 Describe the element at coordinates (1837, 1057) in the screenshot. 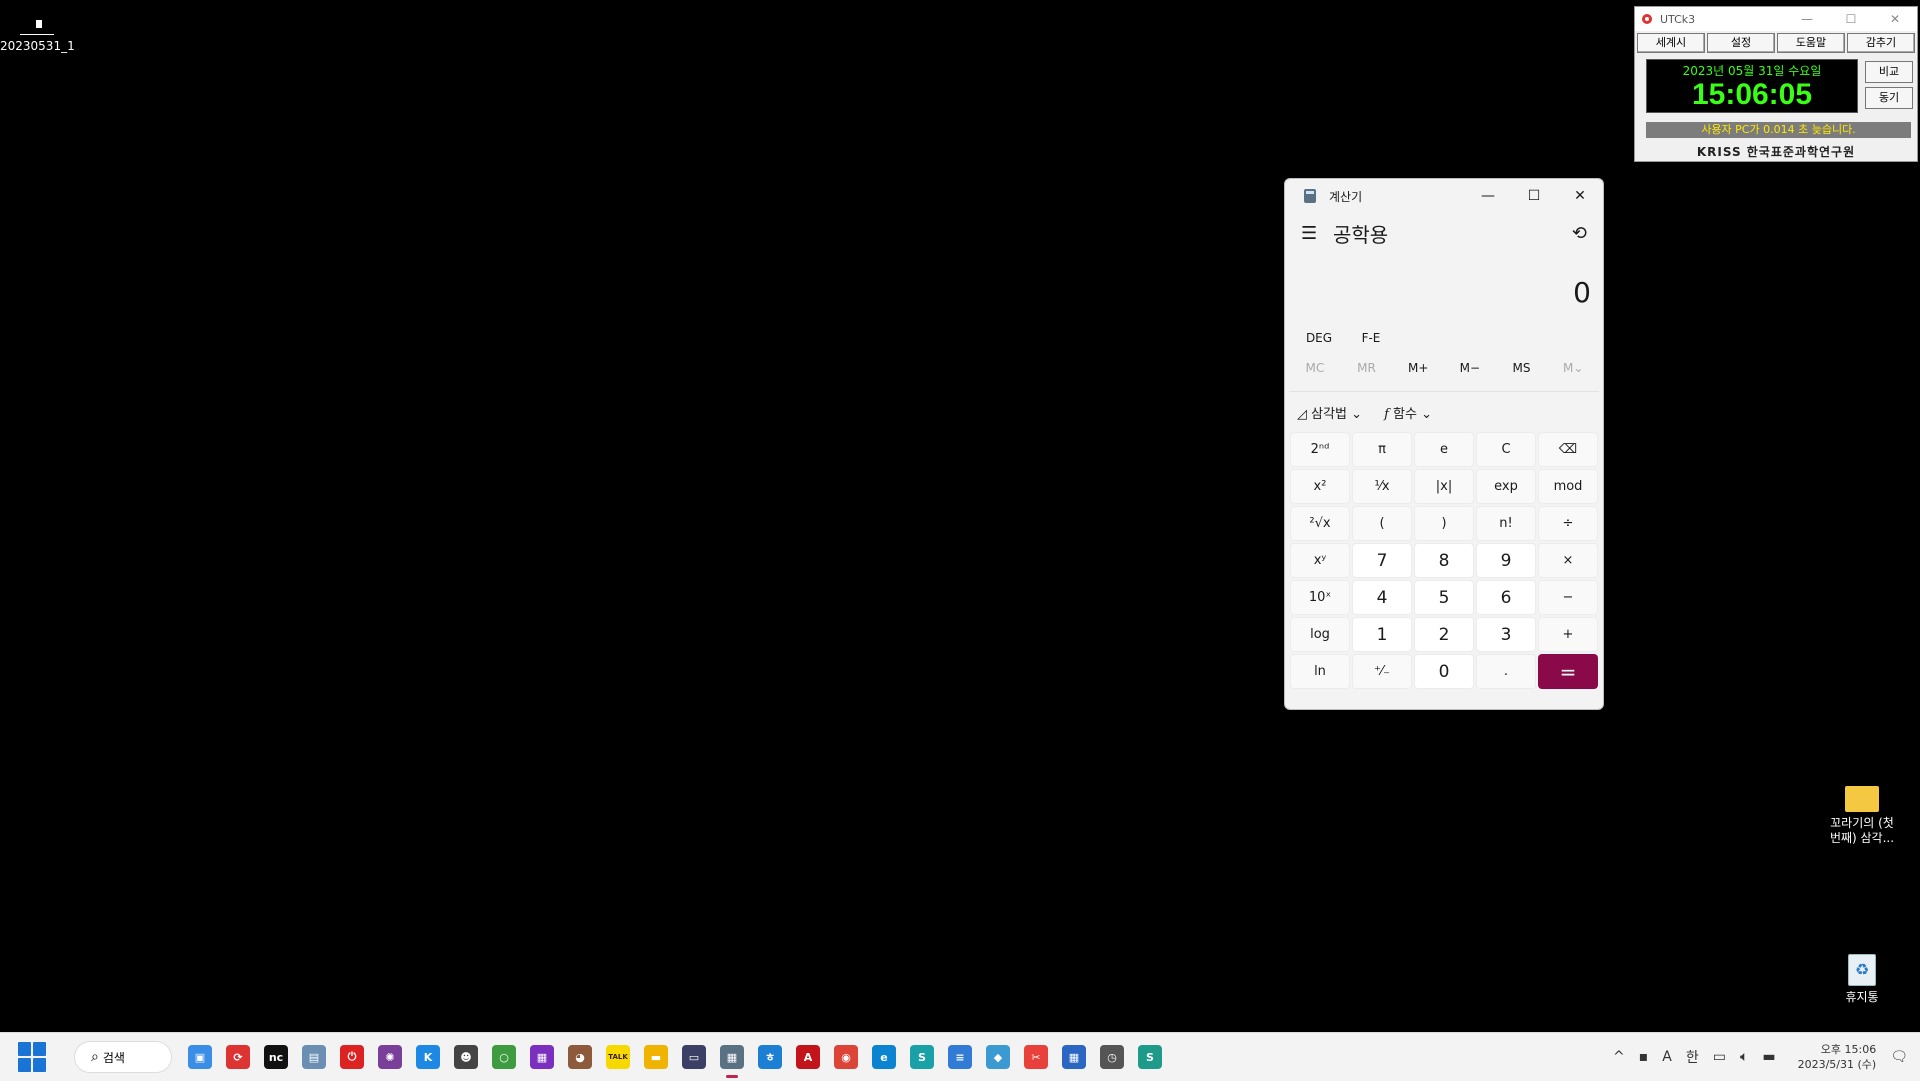

I see `tray-clock: 오후 15:06 2023/5/31 (수)` at that location.